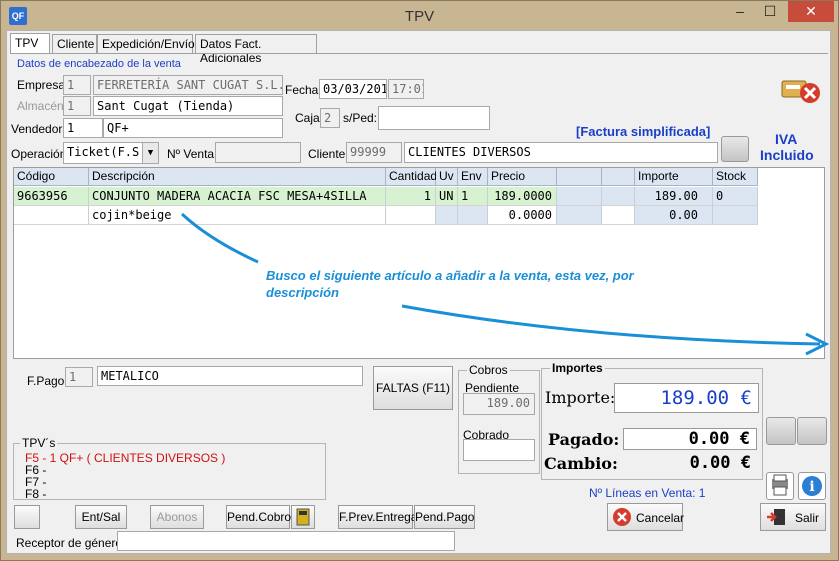 This screenshot has width=839, height=561. What do you see at coordinates (51, 215) in the screenshot?
I see `row2-codigo` at bounding box center [51, 215].